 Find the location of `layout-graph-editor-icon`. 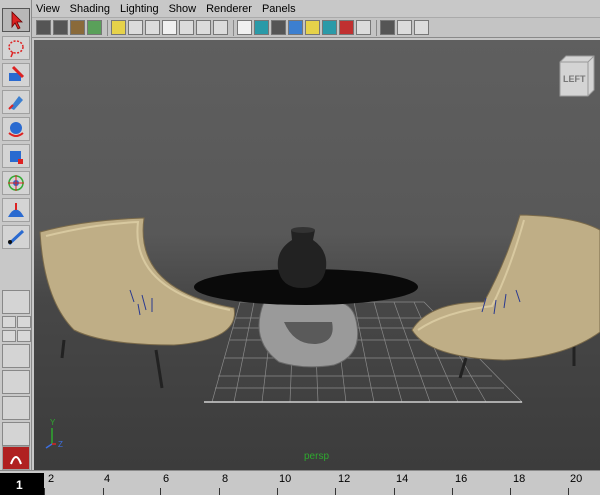

layout-graph-editor-icon is located at coordinates (16, 434).